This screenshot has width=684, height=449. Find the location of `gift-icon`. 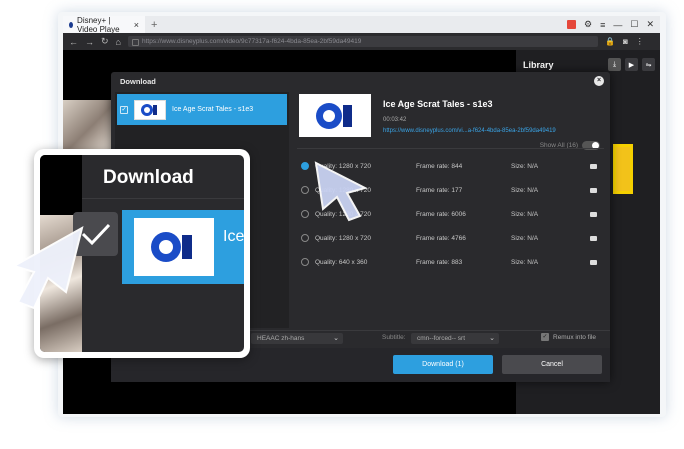

gift-icon is located at coordinates (572, 24).